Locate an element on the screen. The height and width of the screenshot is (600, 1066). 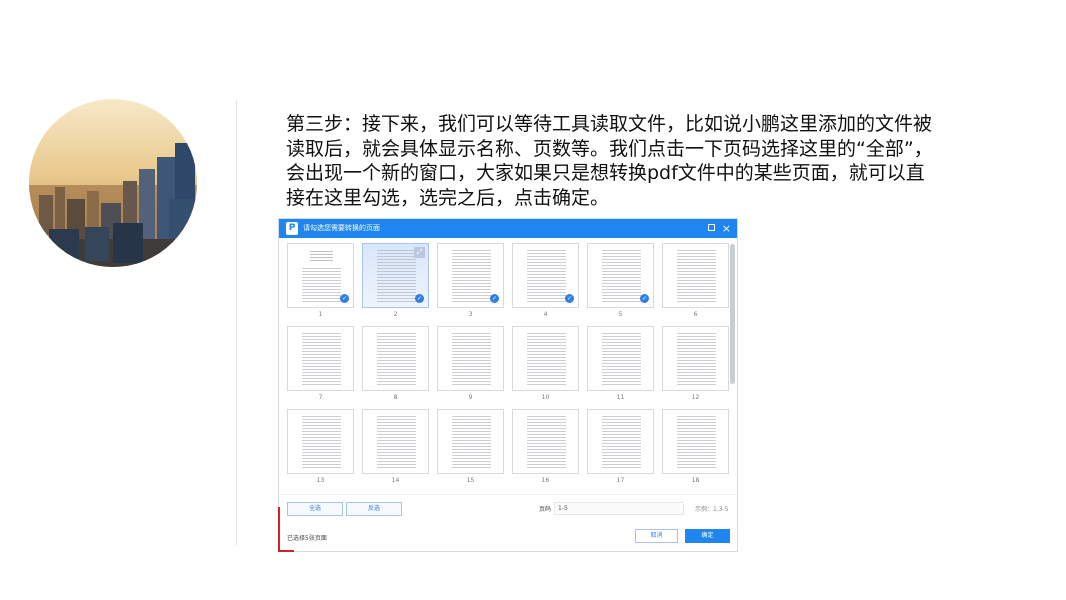
page-number: 8 is located at coordinates (395, 397).